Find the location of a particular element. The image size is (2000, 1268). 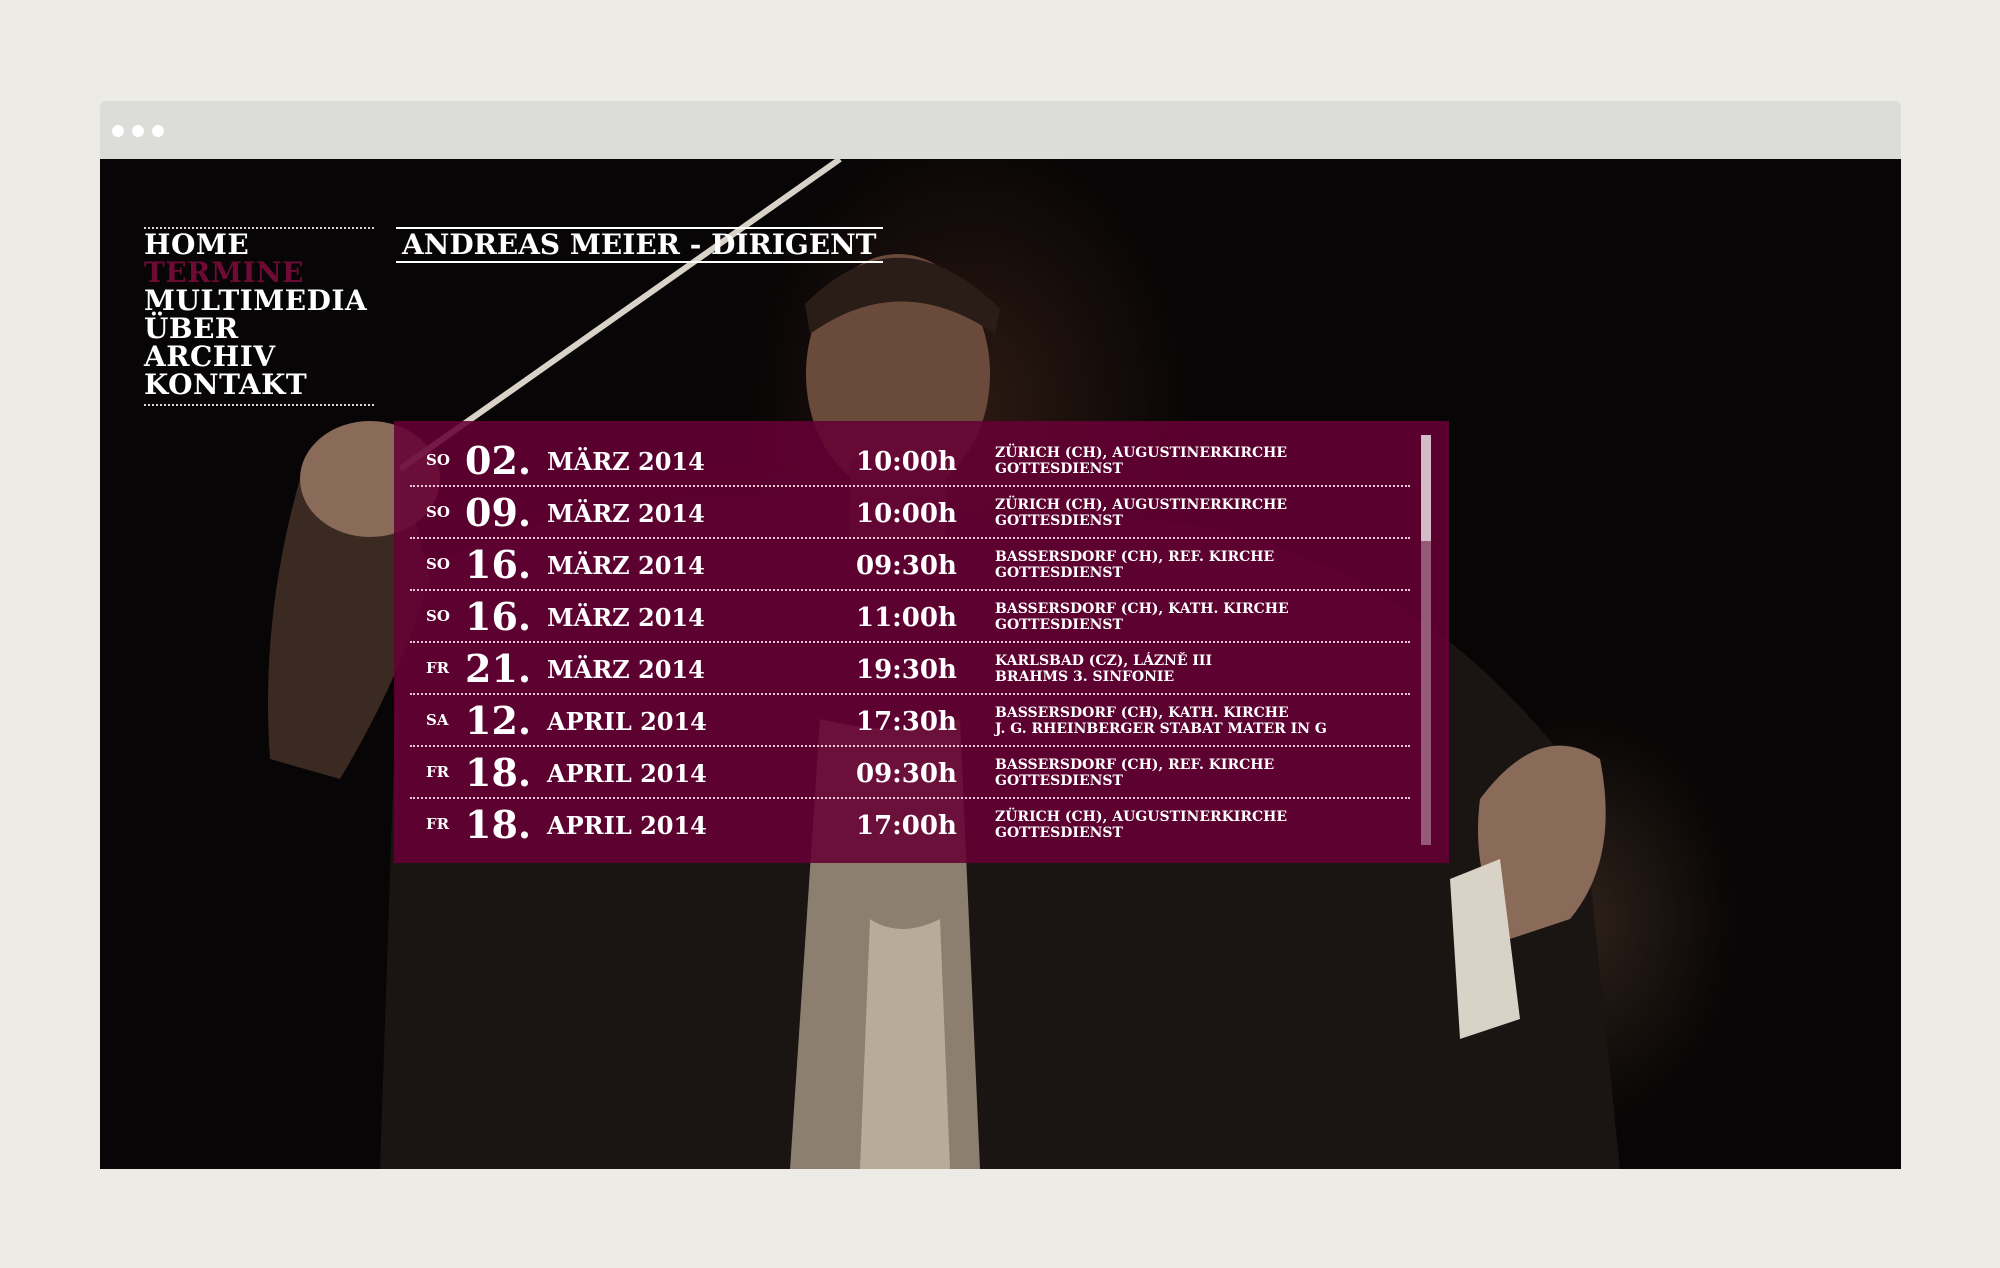

nav-item-archiv: ARCHIV is located at coordinates (259, 357).